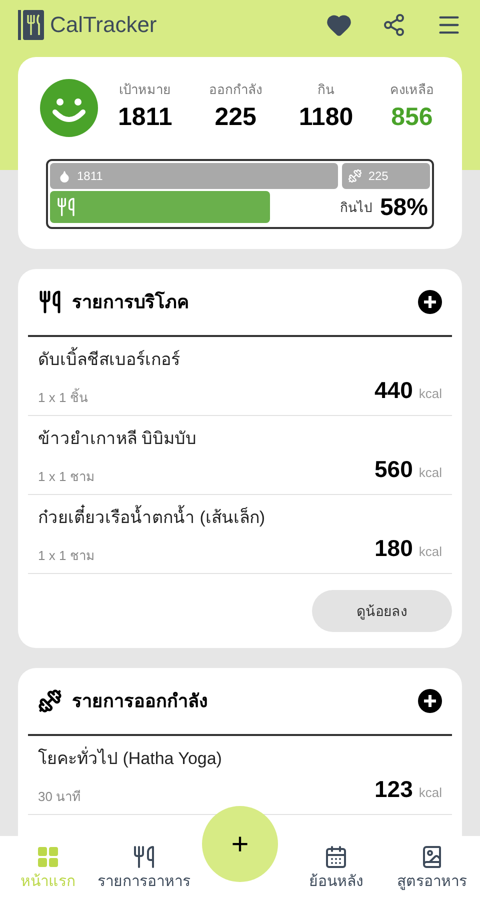  What do you see at coordinates (326, 89) in the screenshot?
I see `stat-label: กิน` at bounding box center [326, 89].